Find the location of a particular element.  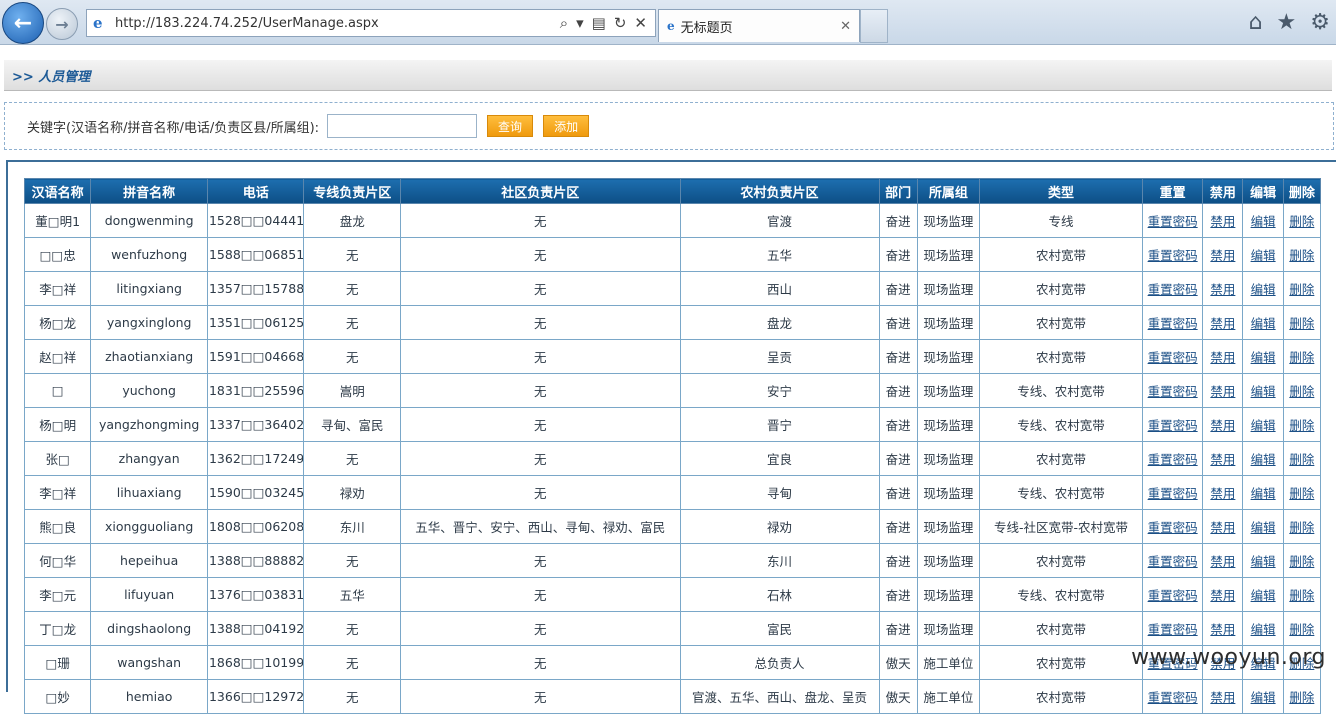

dropdown-icon: ▾ is located at coordinates (580, 23).